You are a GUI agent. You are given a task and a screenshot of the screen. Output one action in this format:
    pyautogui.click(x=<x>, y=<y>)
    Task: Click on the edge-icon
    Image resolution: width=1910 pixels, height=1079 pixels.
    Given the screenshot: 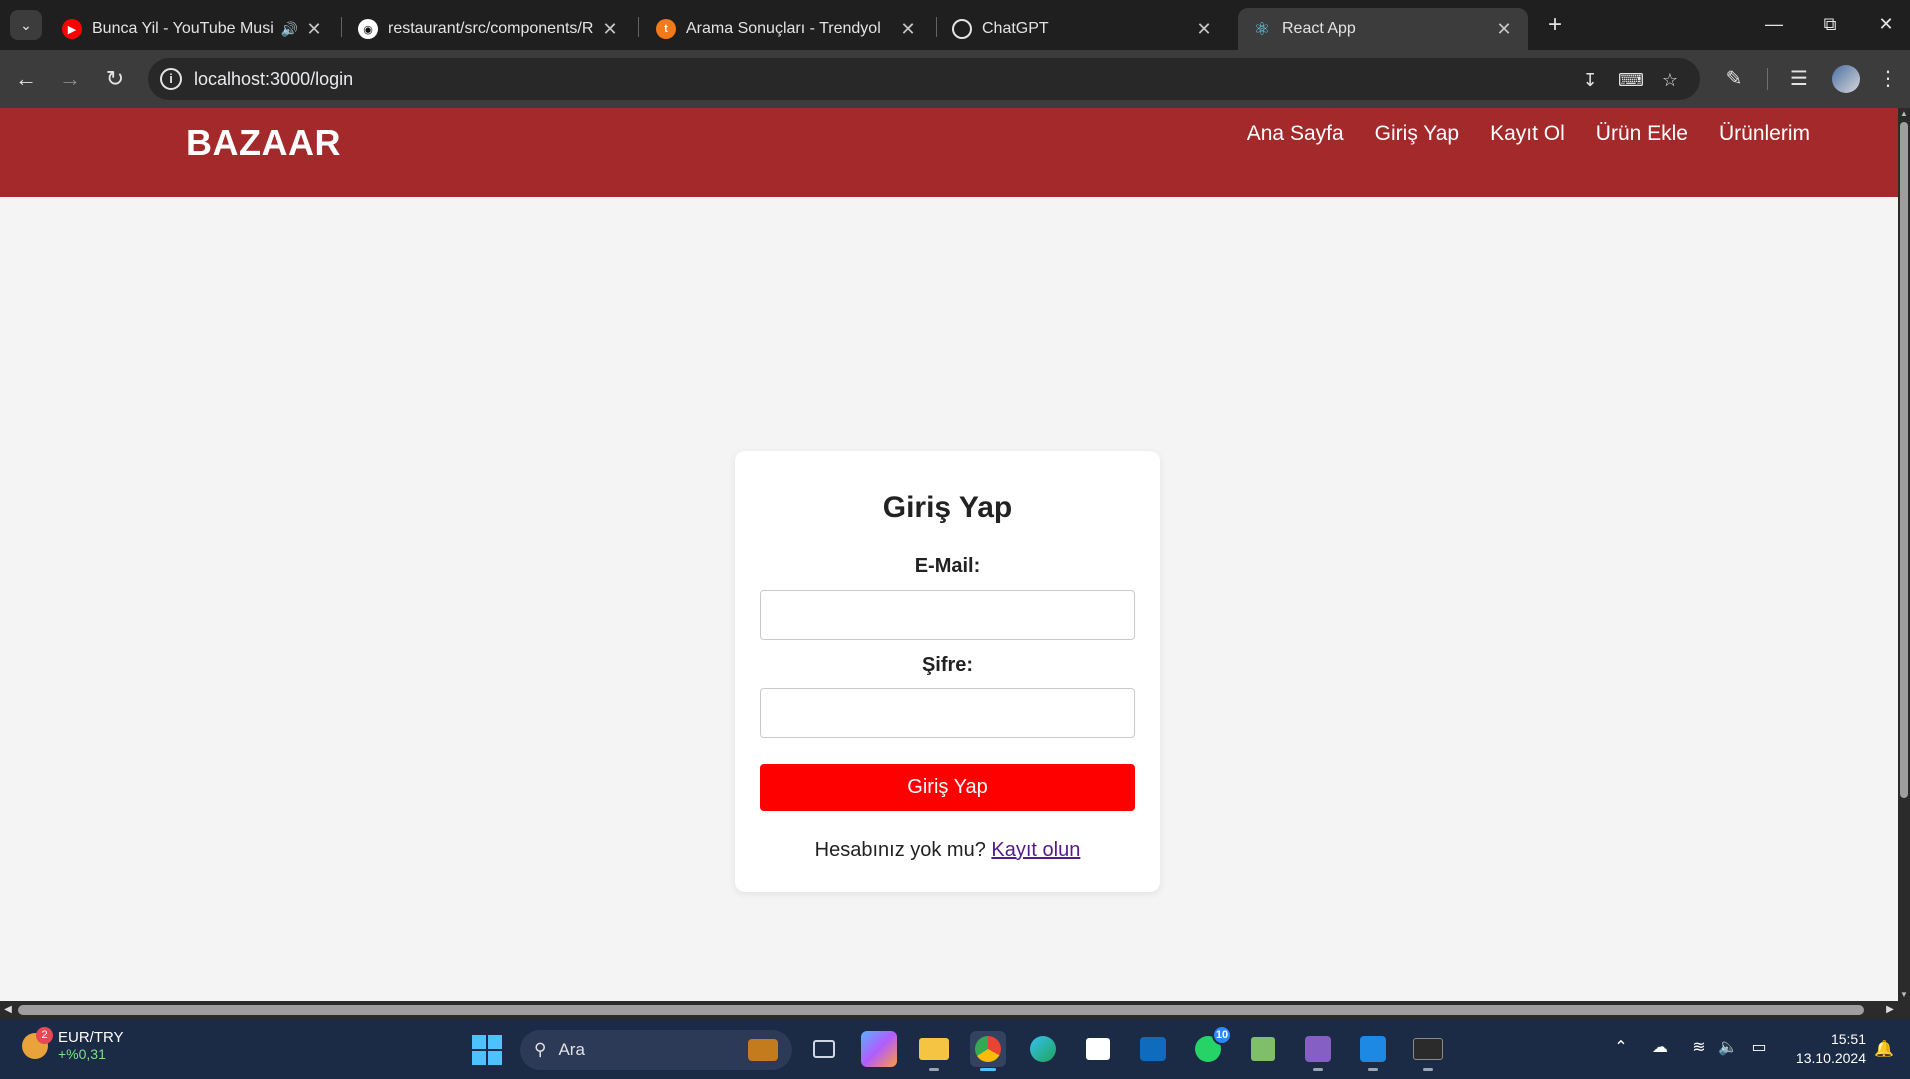 What is the action you would take?
    pyautogui.click(x=1043, y=1049)
    